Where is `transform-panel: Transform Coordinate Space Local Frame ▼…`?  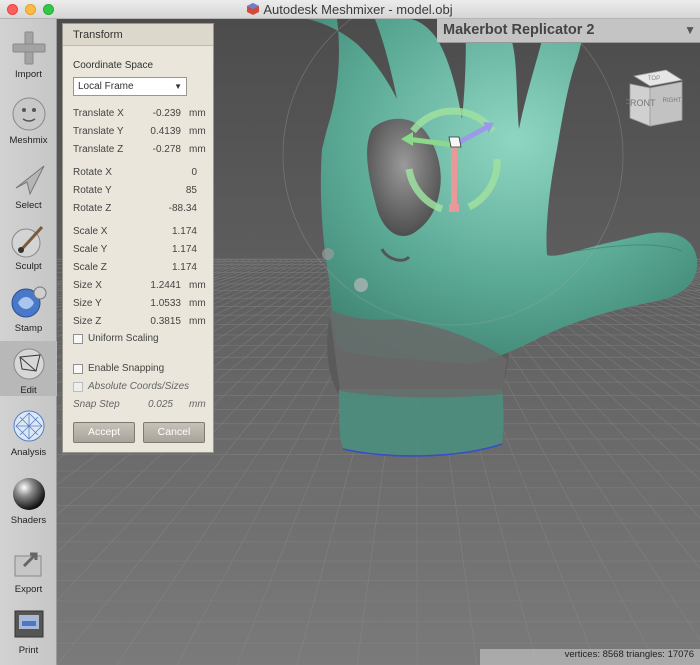
transform-panel: Transform Coordinate Space Local Frame ▼… is located at coordinates (138, 238).